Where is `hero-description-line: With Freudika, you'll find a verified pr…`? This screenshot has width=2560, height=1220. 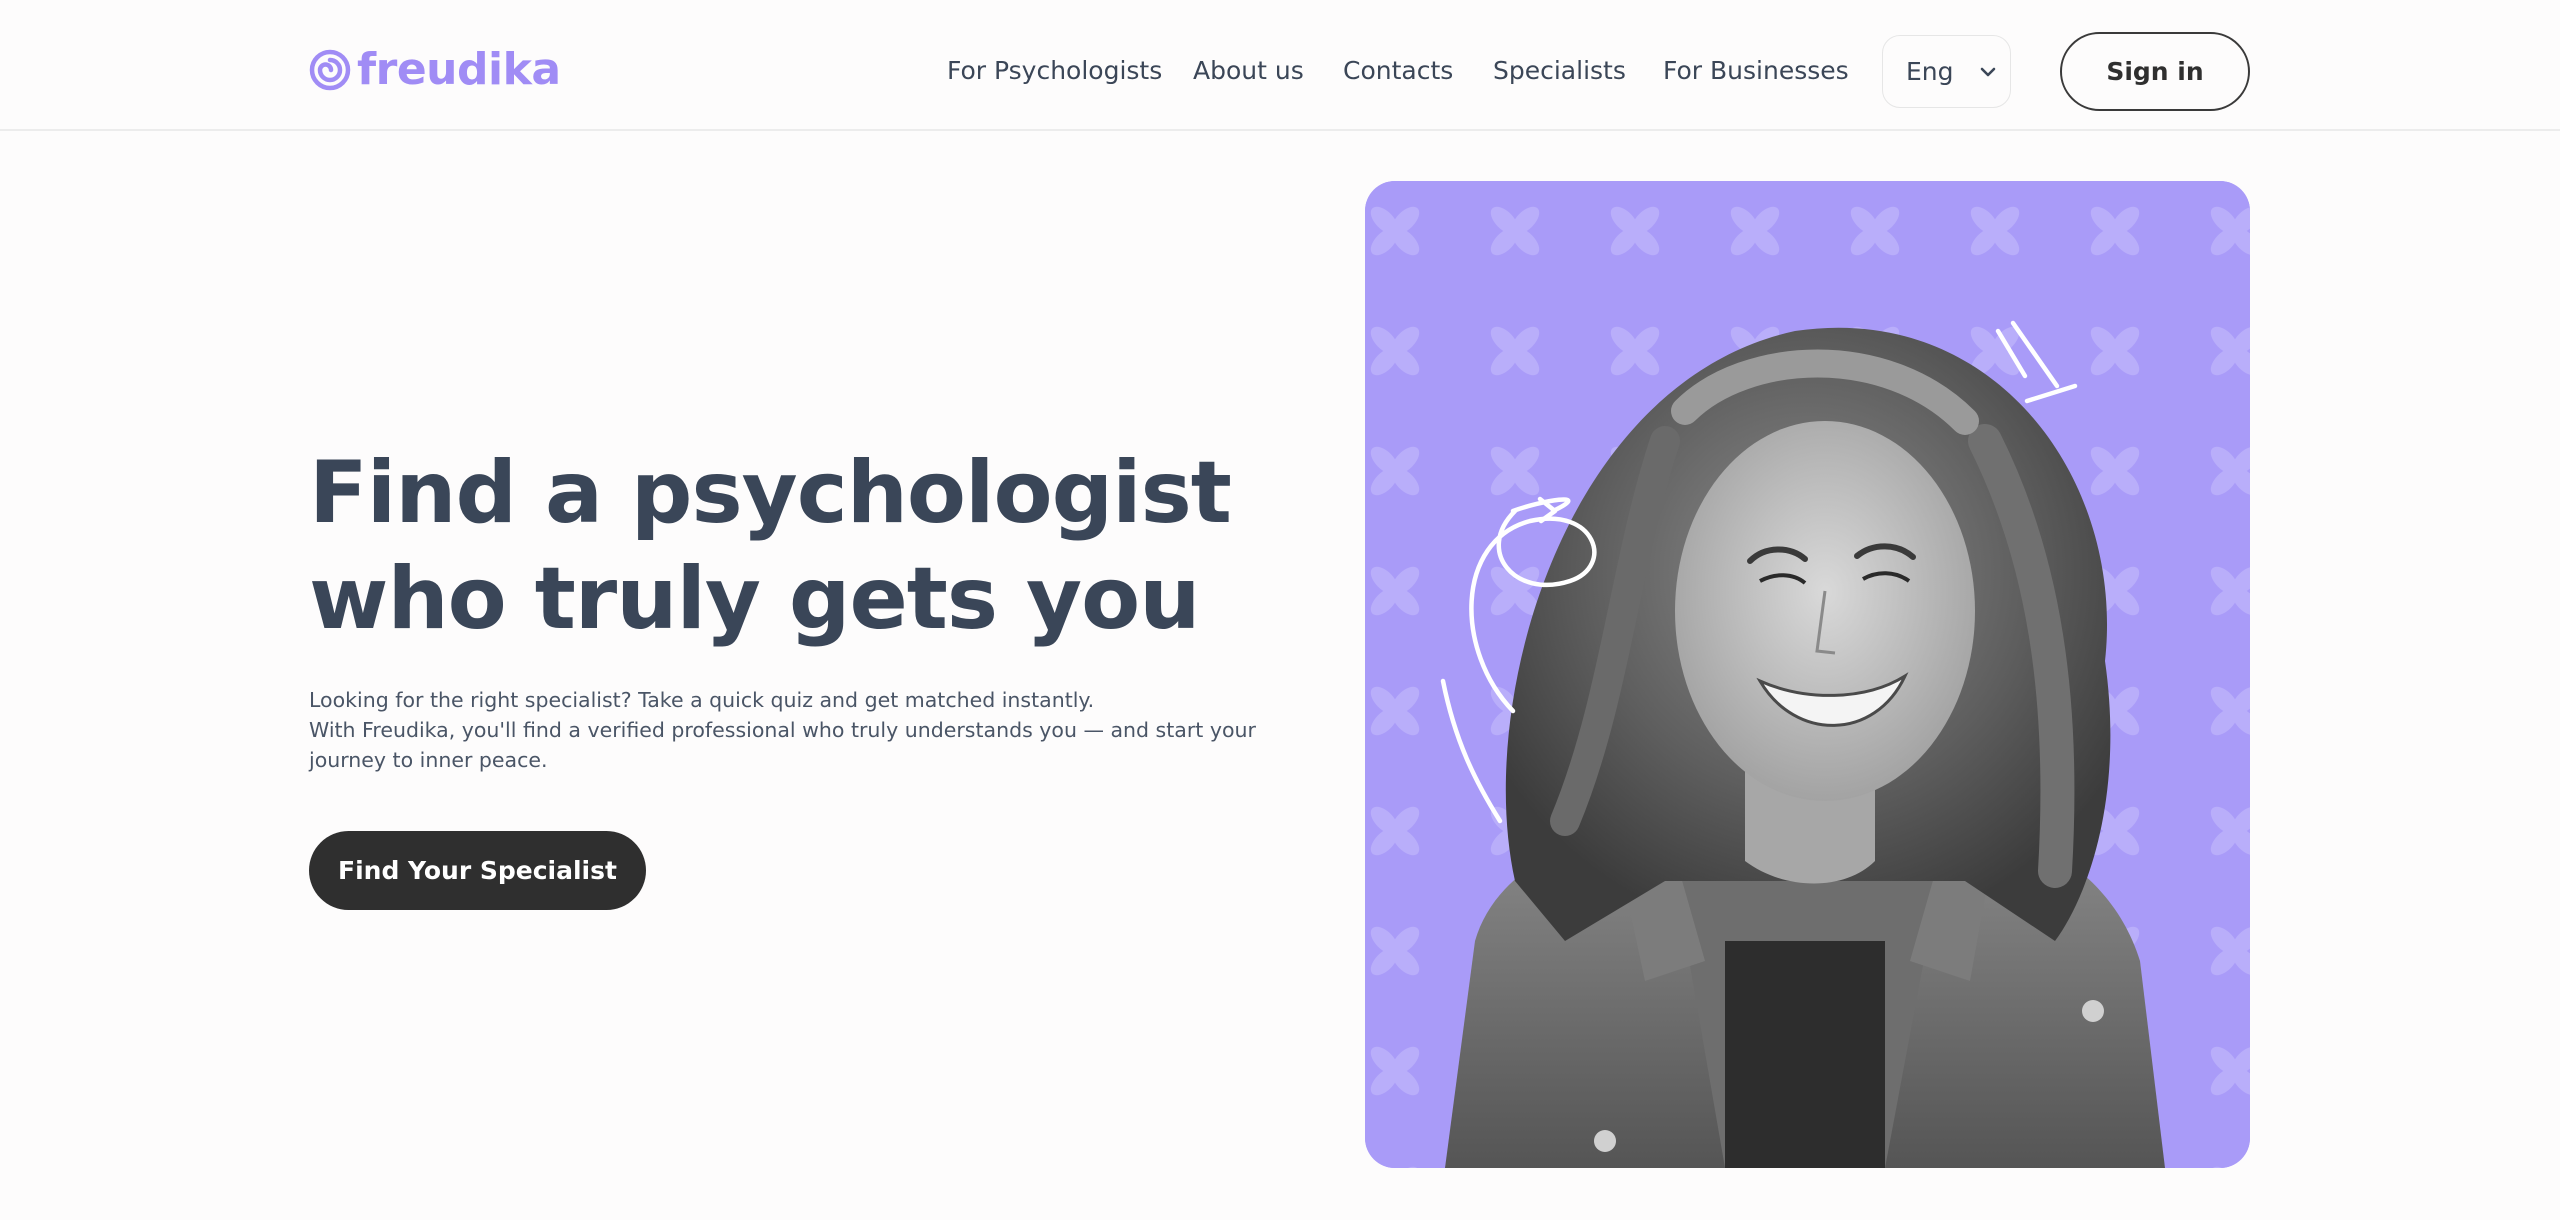 hero-description-line: With Freudika, you'll find a verified pr… is located at coordinates (782, 730).